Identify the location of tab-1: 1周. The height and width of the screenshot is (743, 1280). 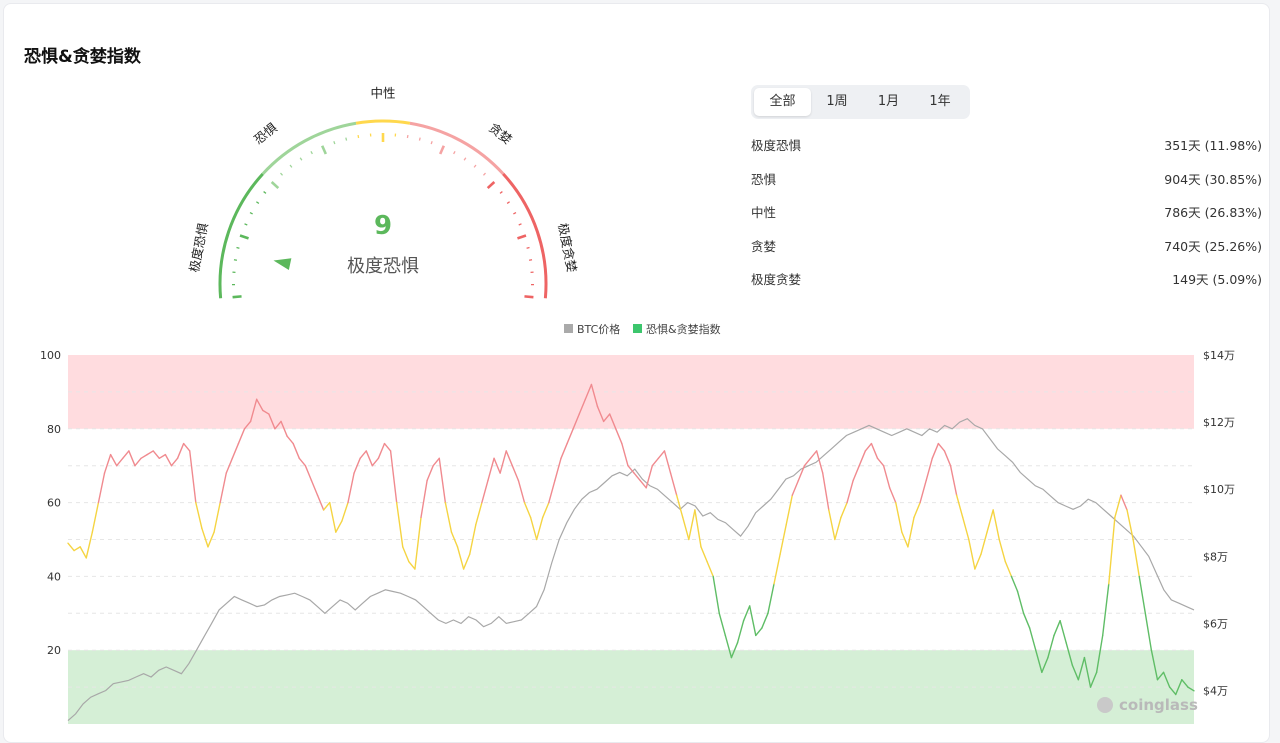
(837, 102).